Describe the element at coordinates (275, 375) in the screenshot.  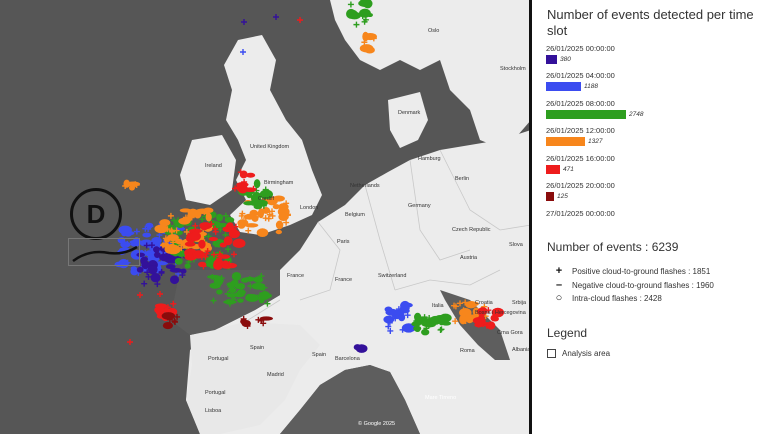
I see `label-madrid: Madrid` at that location.